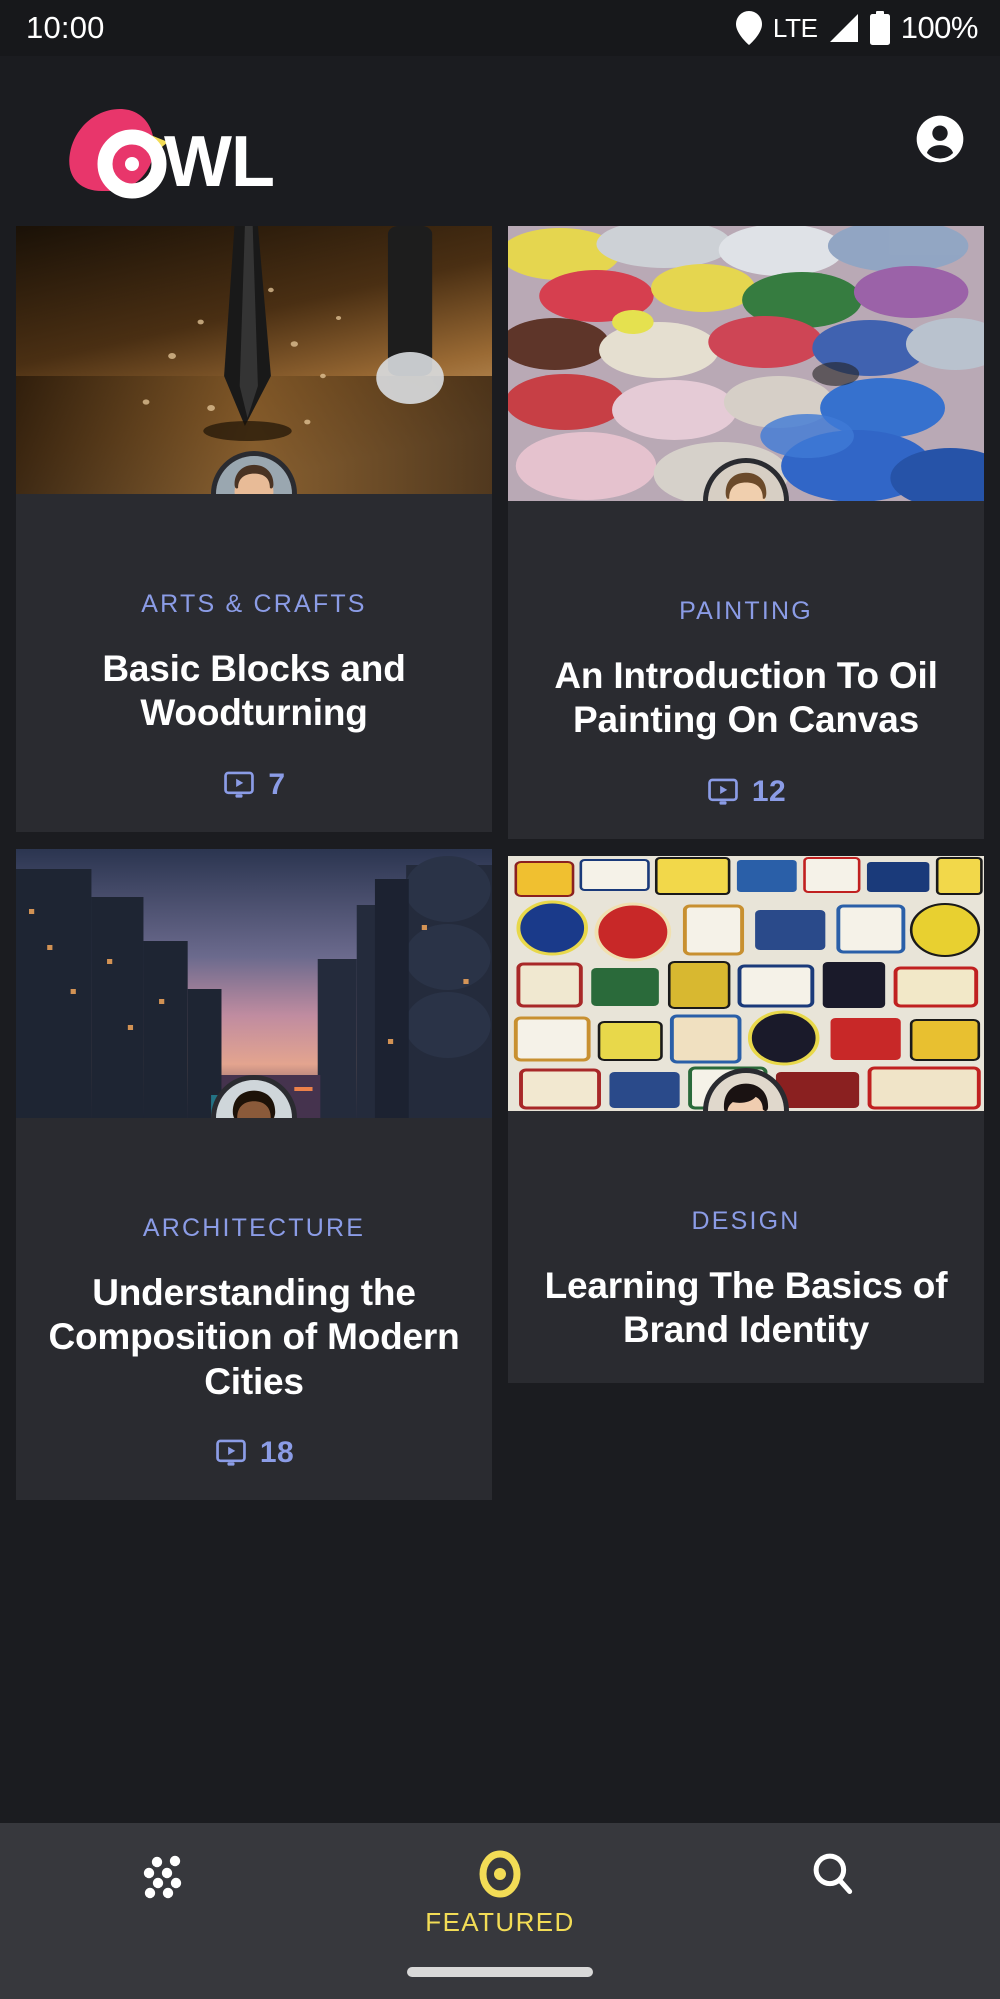  Describe the element at coordinates (833, 1874) in the screenshot. I see `search-icon` at that location.